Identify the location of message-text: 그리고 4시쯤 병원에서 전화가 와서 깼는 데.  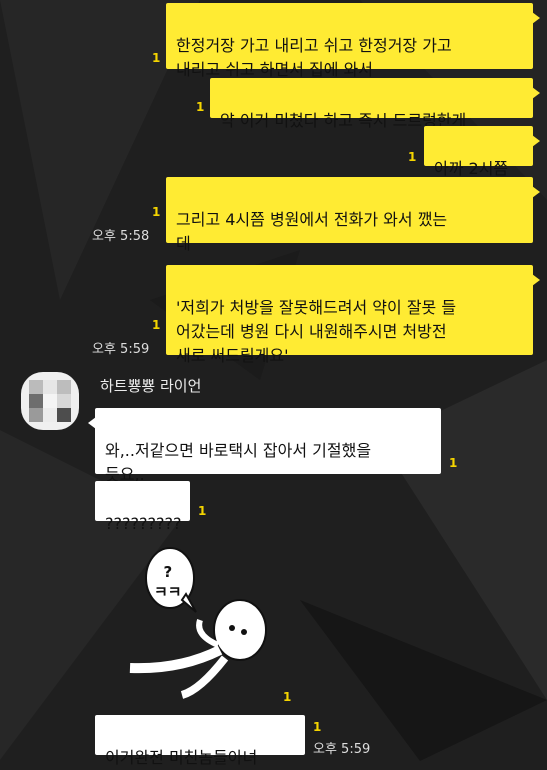
(312, 231).